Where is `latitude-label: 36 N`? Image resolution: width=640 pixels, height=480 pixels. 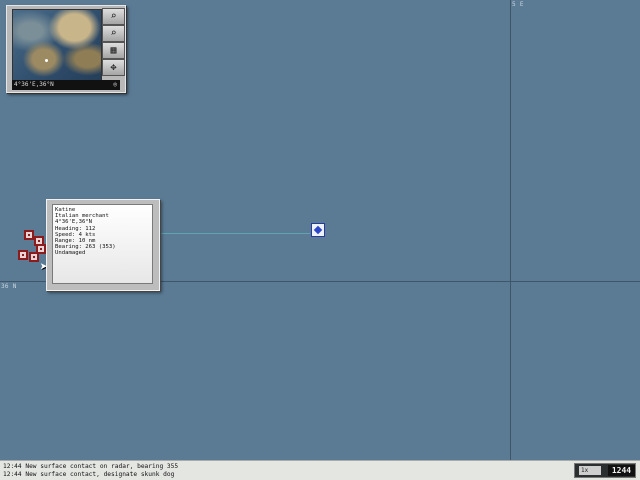 latitude-label: 36 N is located at coordinates (9, 286).